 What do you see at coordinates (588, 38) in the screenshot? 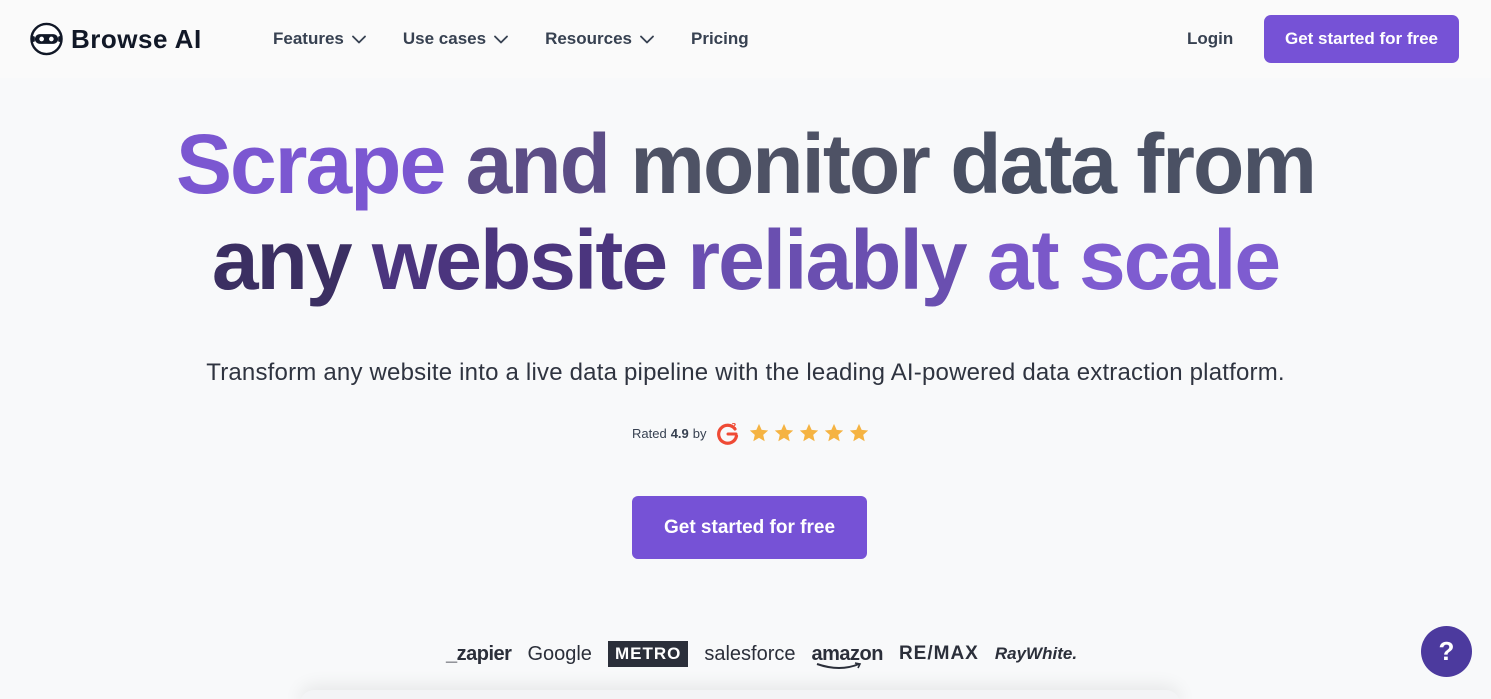
I see `nav-resources-label: Resources` at bounding box center [588, 38].